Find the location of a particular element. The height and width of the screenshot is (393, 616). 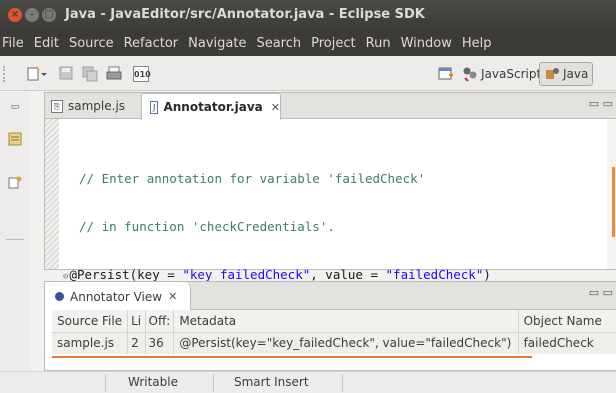

java-perspective-icon is located at coordinates (552, 74).